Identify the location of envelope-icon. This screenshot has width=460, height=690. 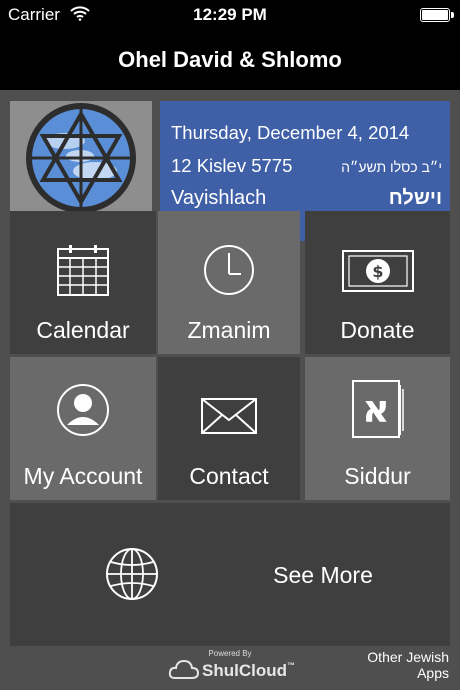
(229, 418).